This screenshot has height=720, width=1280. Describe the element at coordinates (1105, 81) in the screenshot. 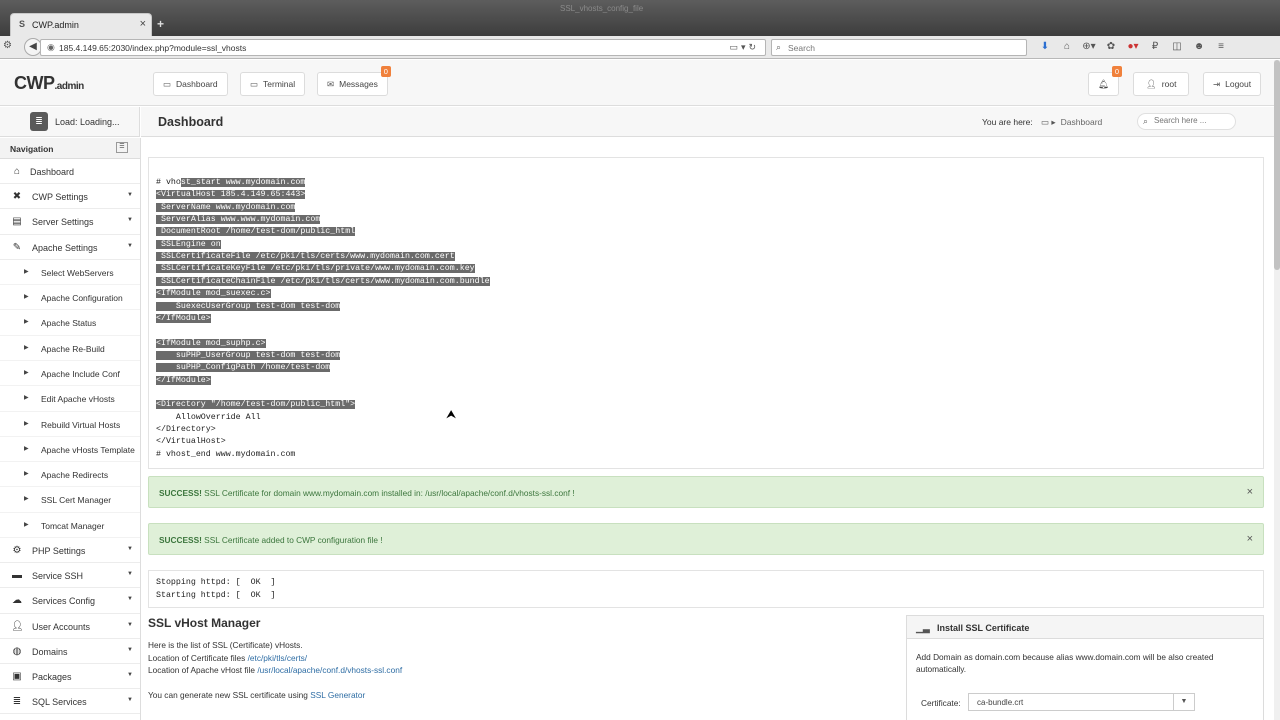

I see `notifications-button: 🔔︎ 0` at that location.